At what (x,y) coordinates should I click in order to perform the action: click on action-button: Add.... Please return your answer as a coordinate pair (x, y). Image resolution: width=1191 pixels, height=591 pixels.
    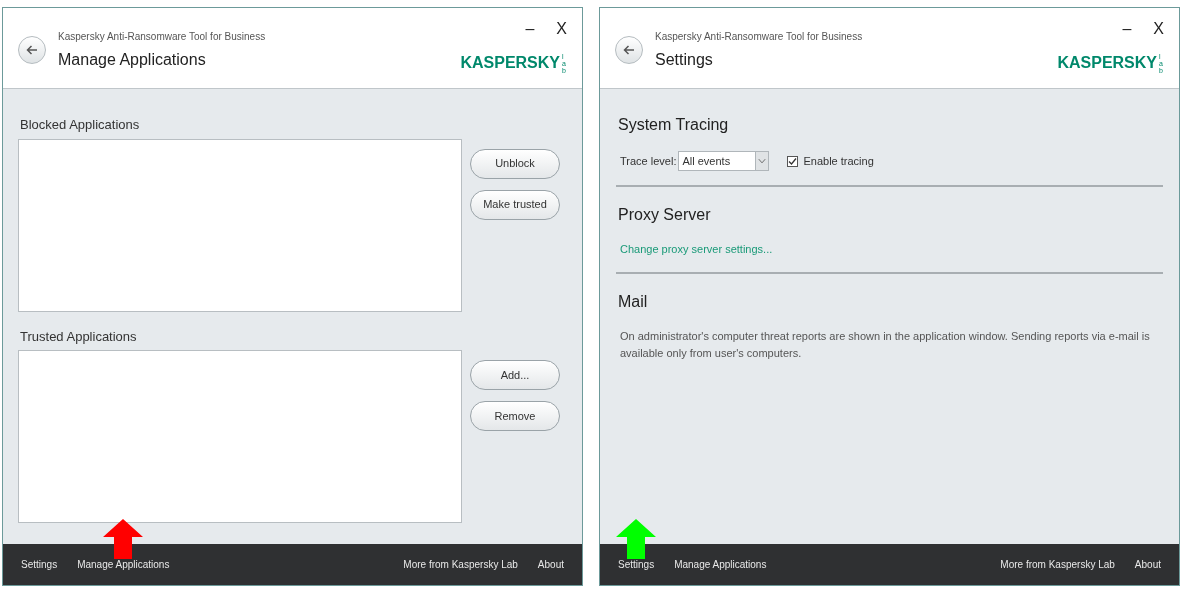
    Looking at the image, I should click on (515, 375).